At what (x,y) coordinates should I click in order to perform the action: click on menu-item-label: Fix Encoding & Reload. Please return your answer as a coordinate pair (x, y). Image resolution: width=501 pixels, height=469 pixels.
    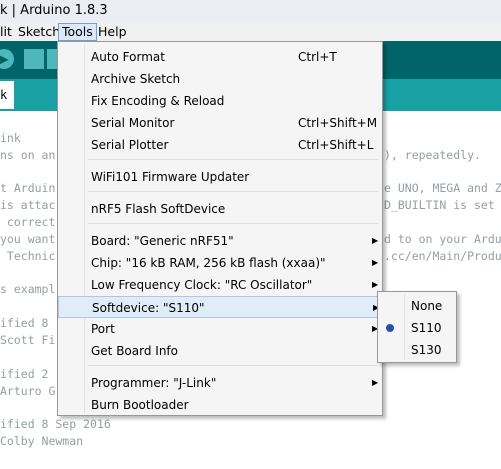
    Looking at the image, I should click on (158, 101).